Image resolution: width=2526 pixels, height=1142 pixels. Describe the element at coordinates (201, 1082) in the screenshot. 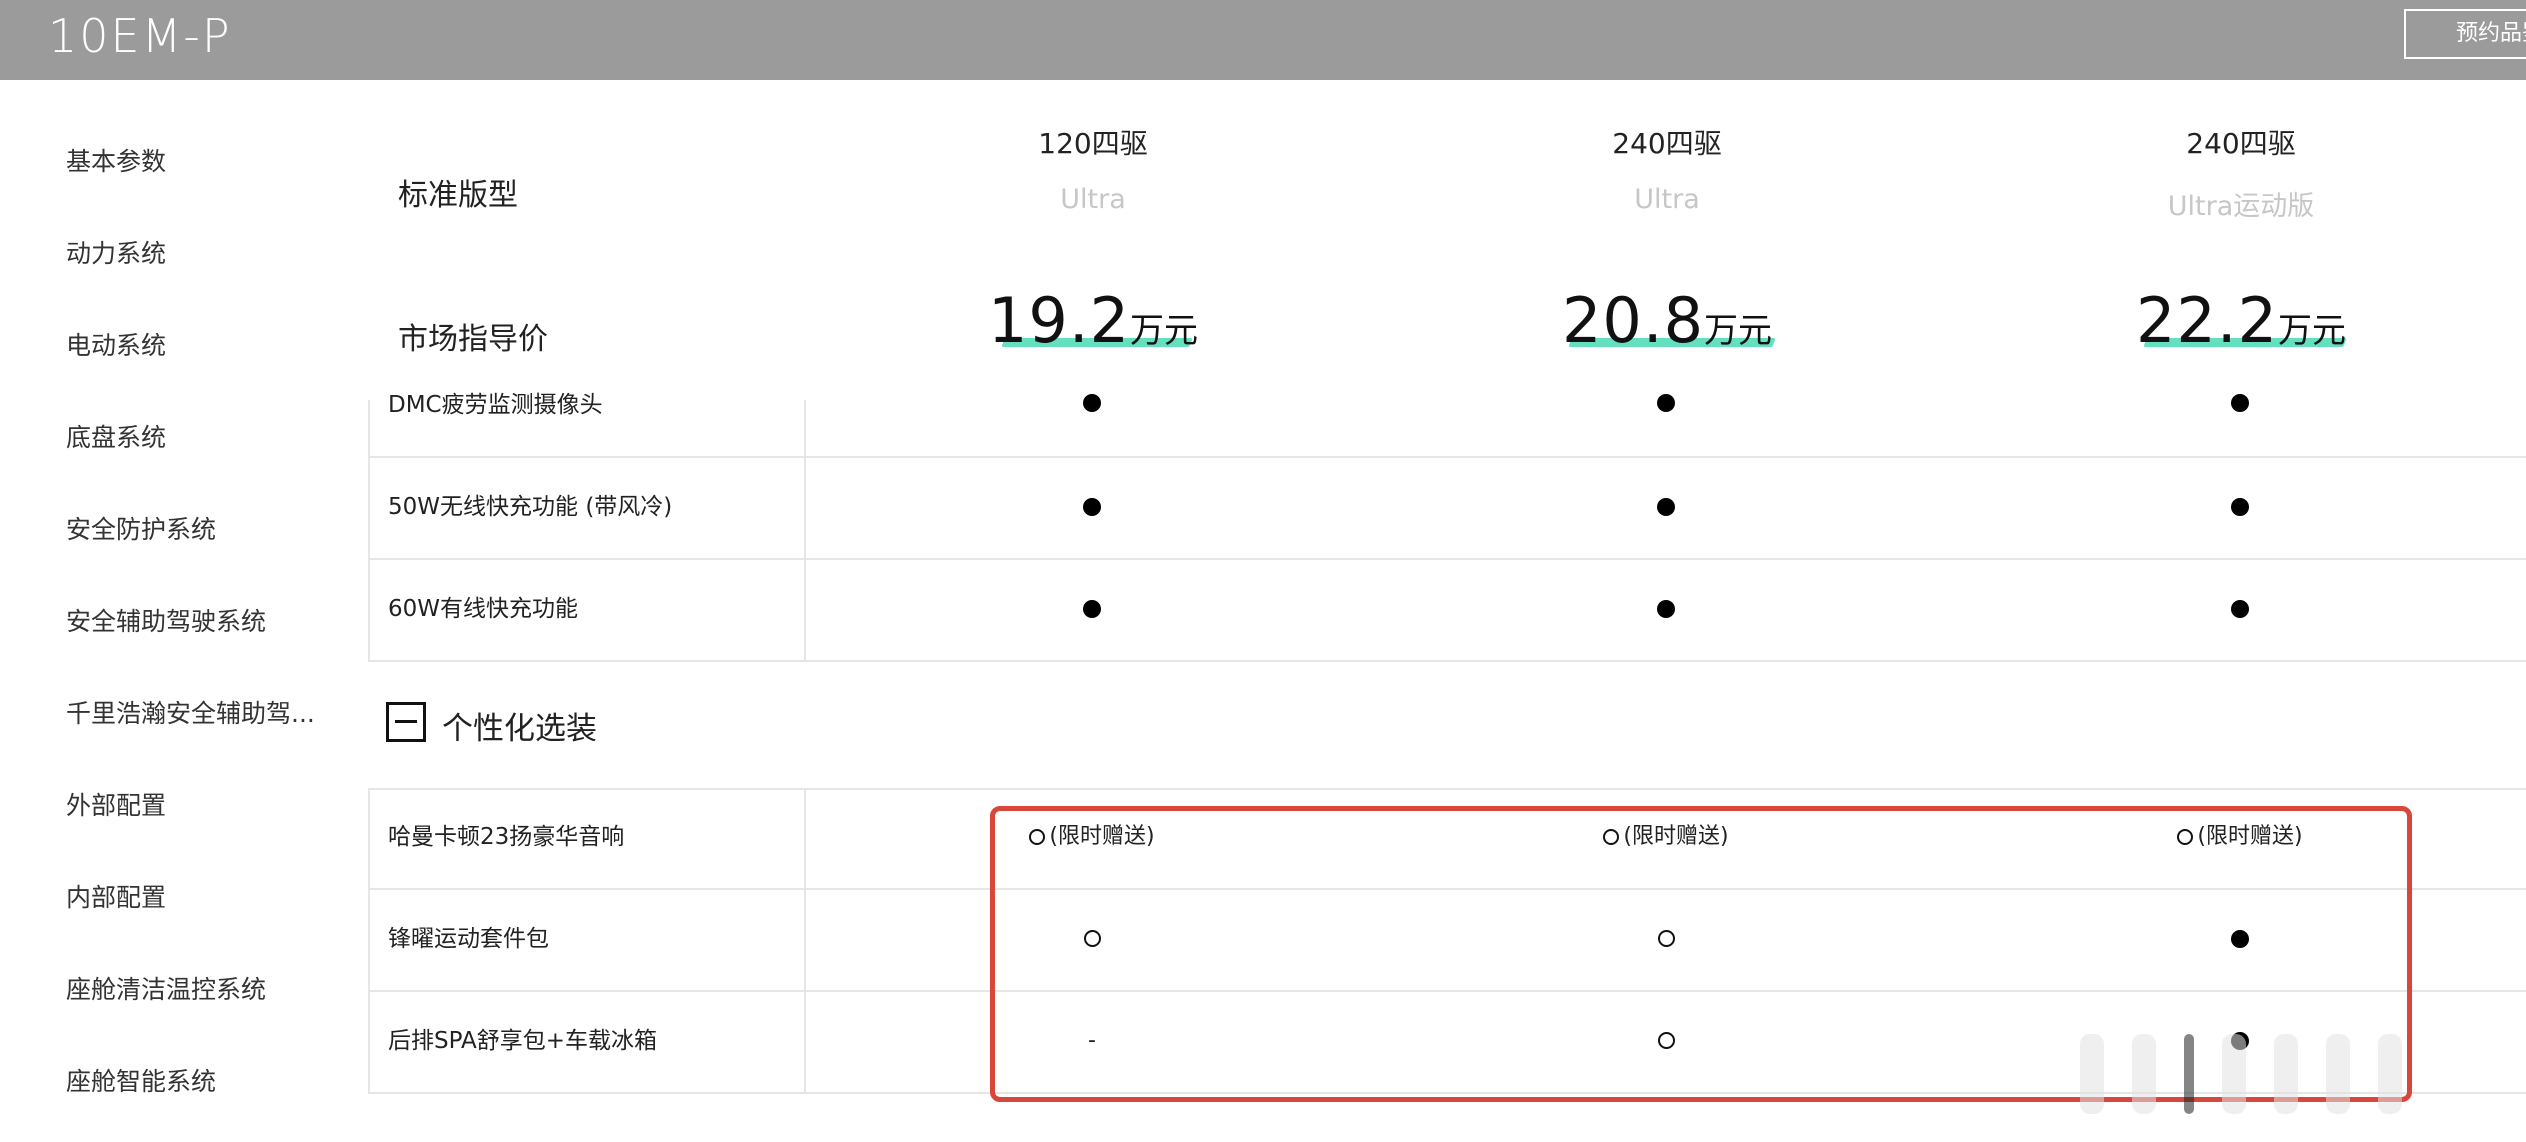

I see `sidebar-item-smart-cabin: 座舱智能系统` at that location.